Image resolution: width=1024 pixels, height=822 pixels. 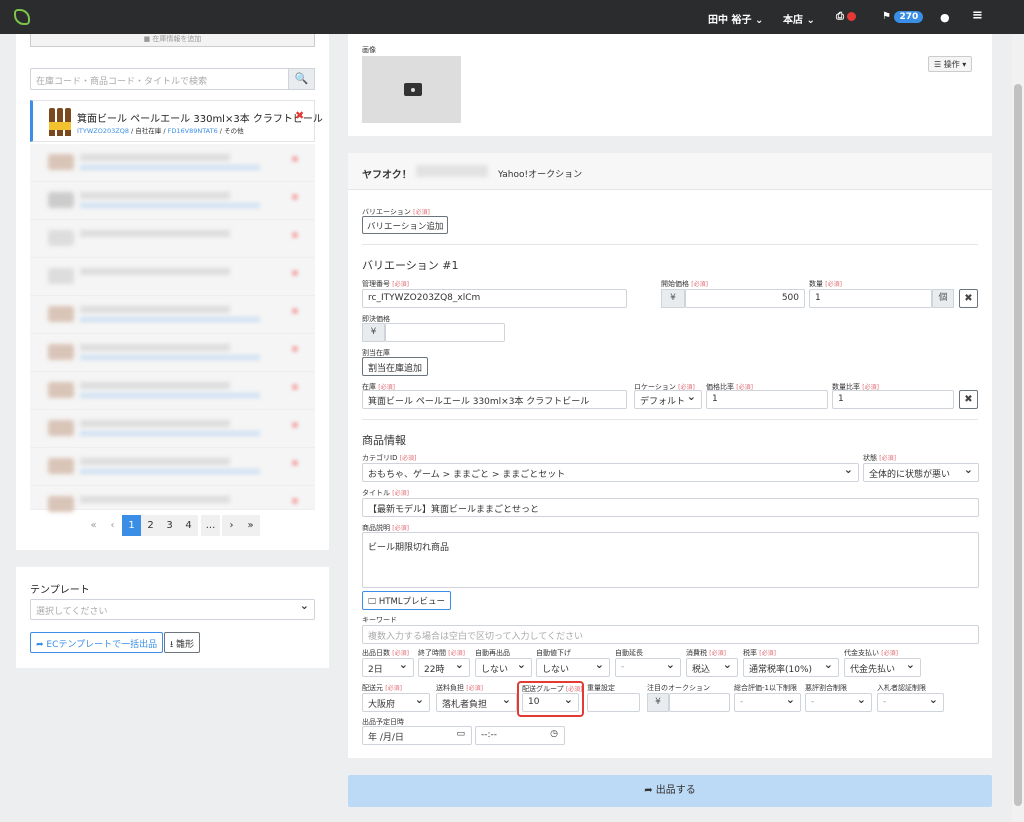 What do you see at coordinates (299, 115) in the screenshot?
I see `remove-icon: ✖` at bounding box center [299, 115].